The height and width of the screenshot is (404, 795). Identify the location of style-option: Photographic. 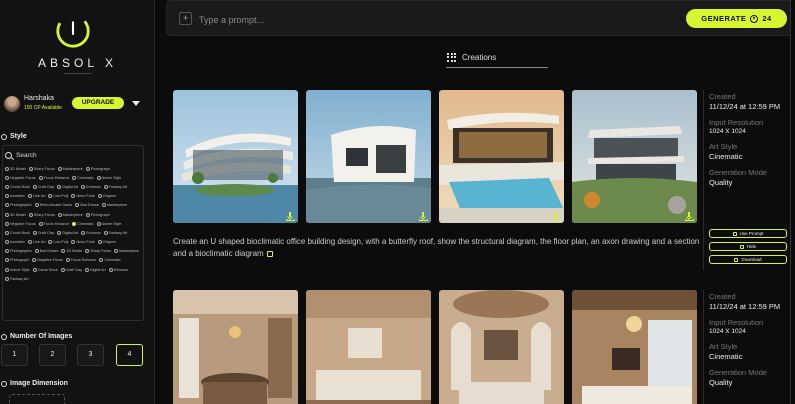
(18, 251).